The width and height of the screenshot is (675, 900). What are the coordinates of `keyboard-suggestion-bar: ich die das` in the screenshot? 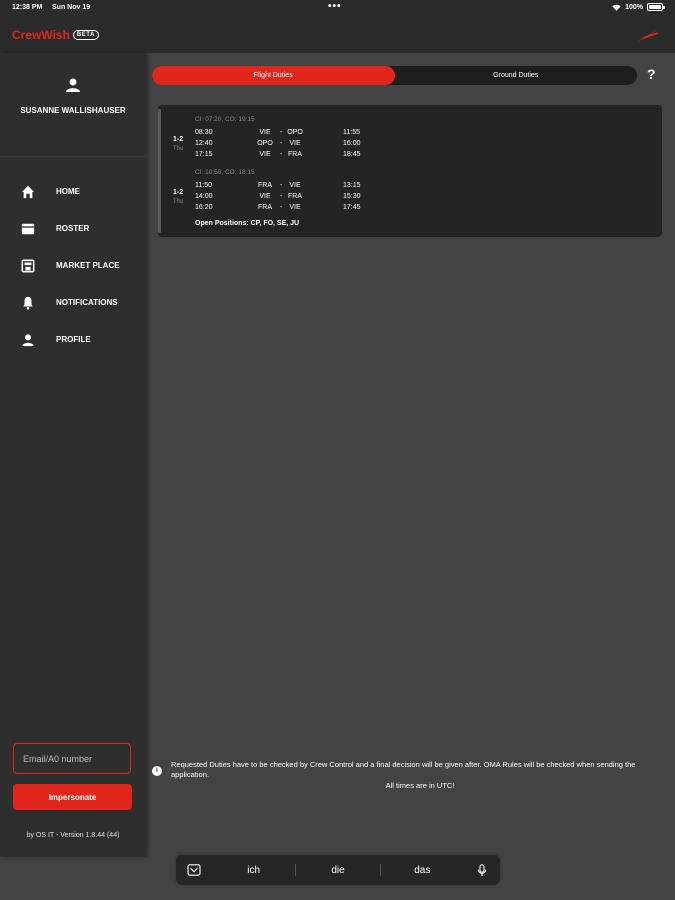 It's located at (338, 870).